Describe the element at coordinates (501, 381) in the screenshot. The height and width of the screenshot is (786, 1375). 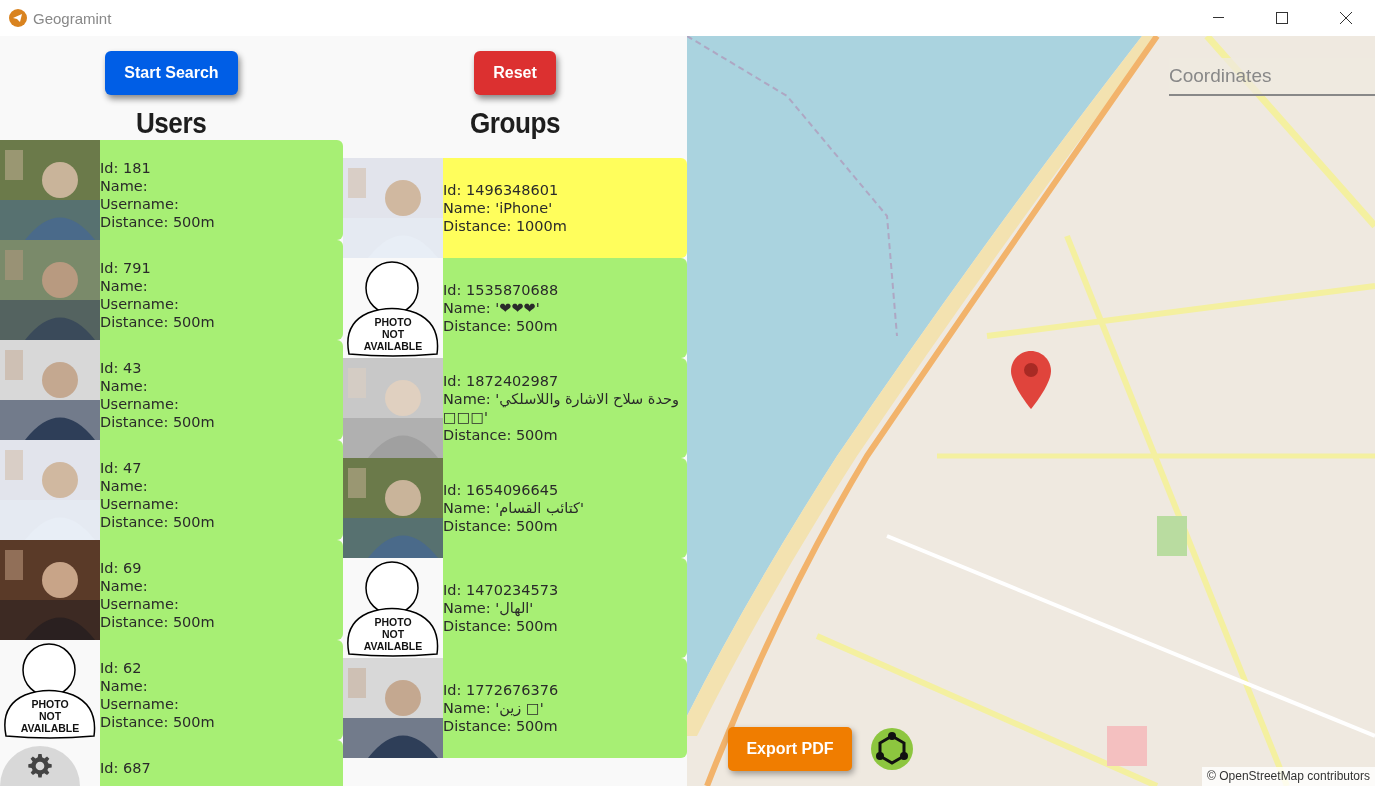
I see `result-text: Id: 1872402987` at that location.